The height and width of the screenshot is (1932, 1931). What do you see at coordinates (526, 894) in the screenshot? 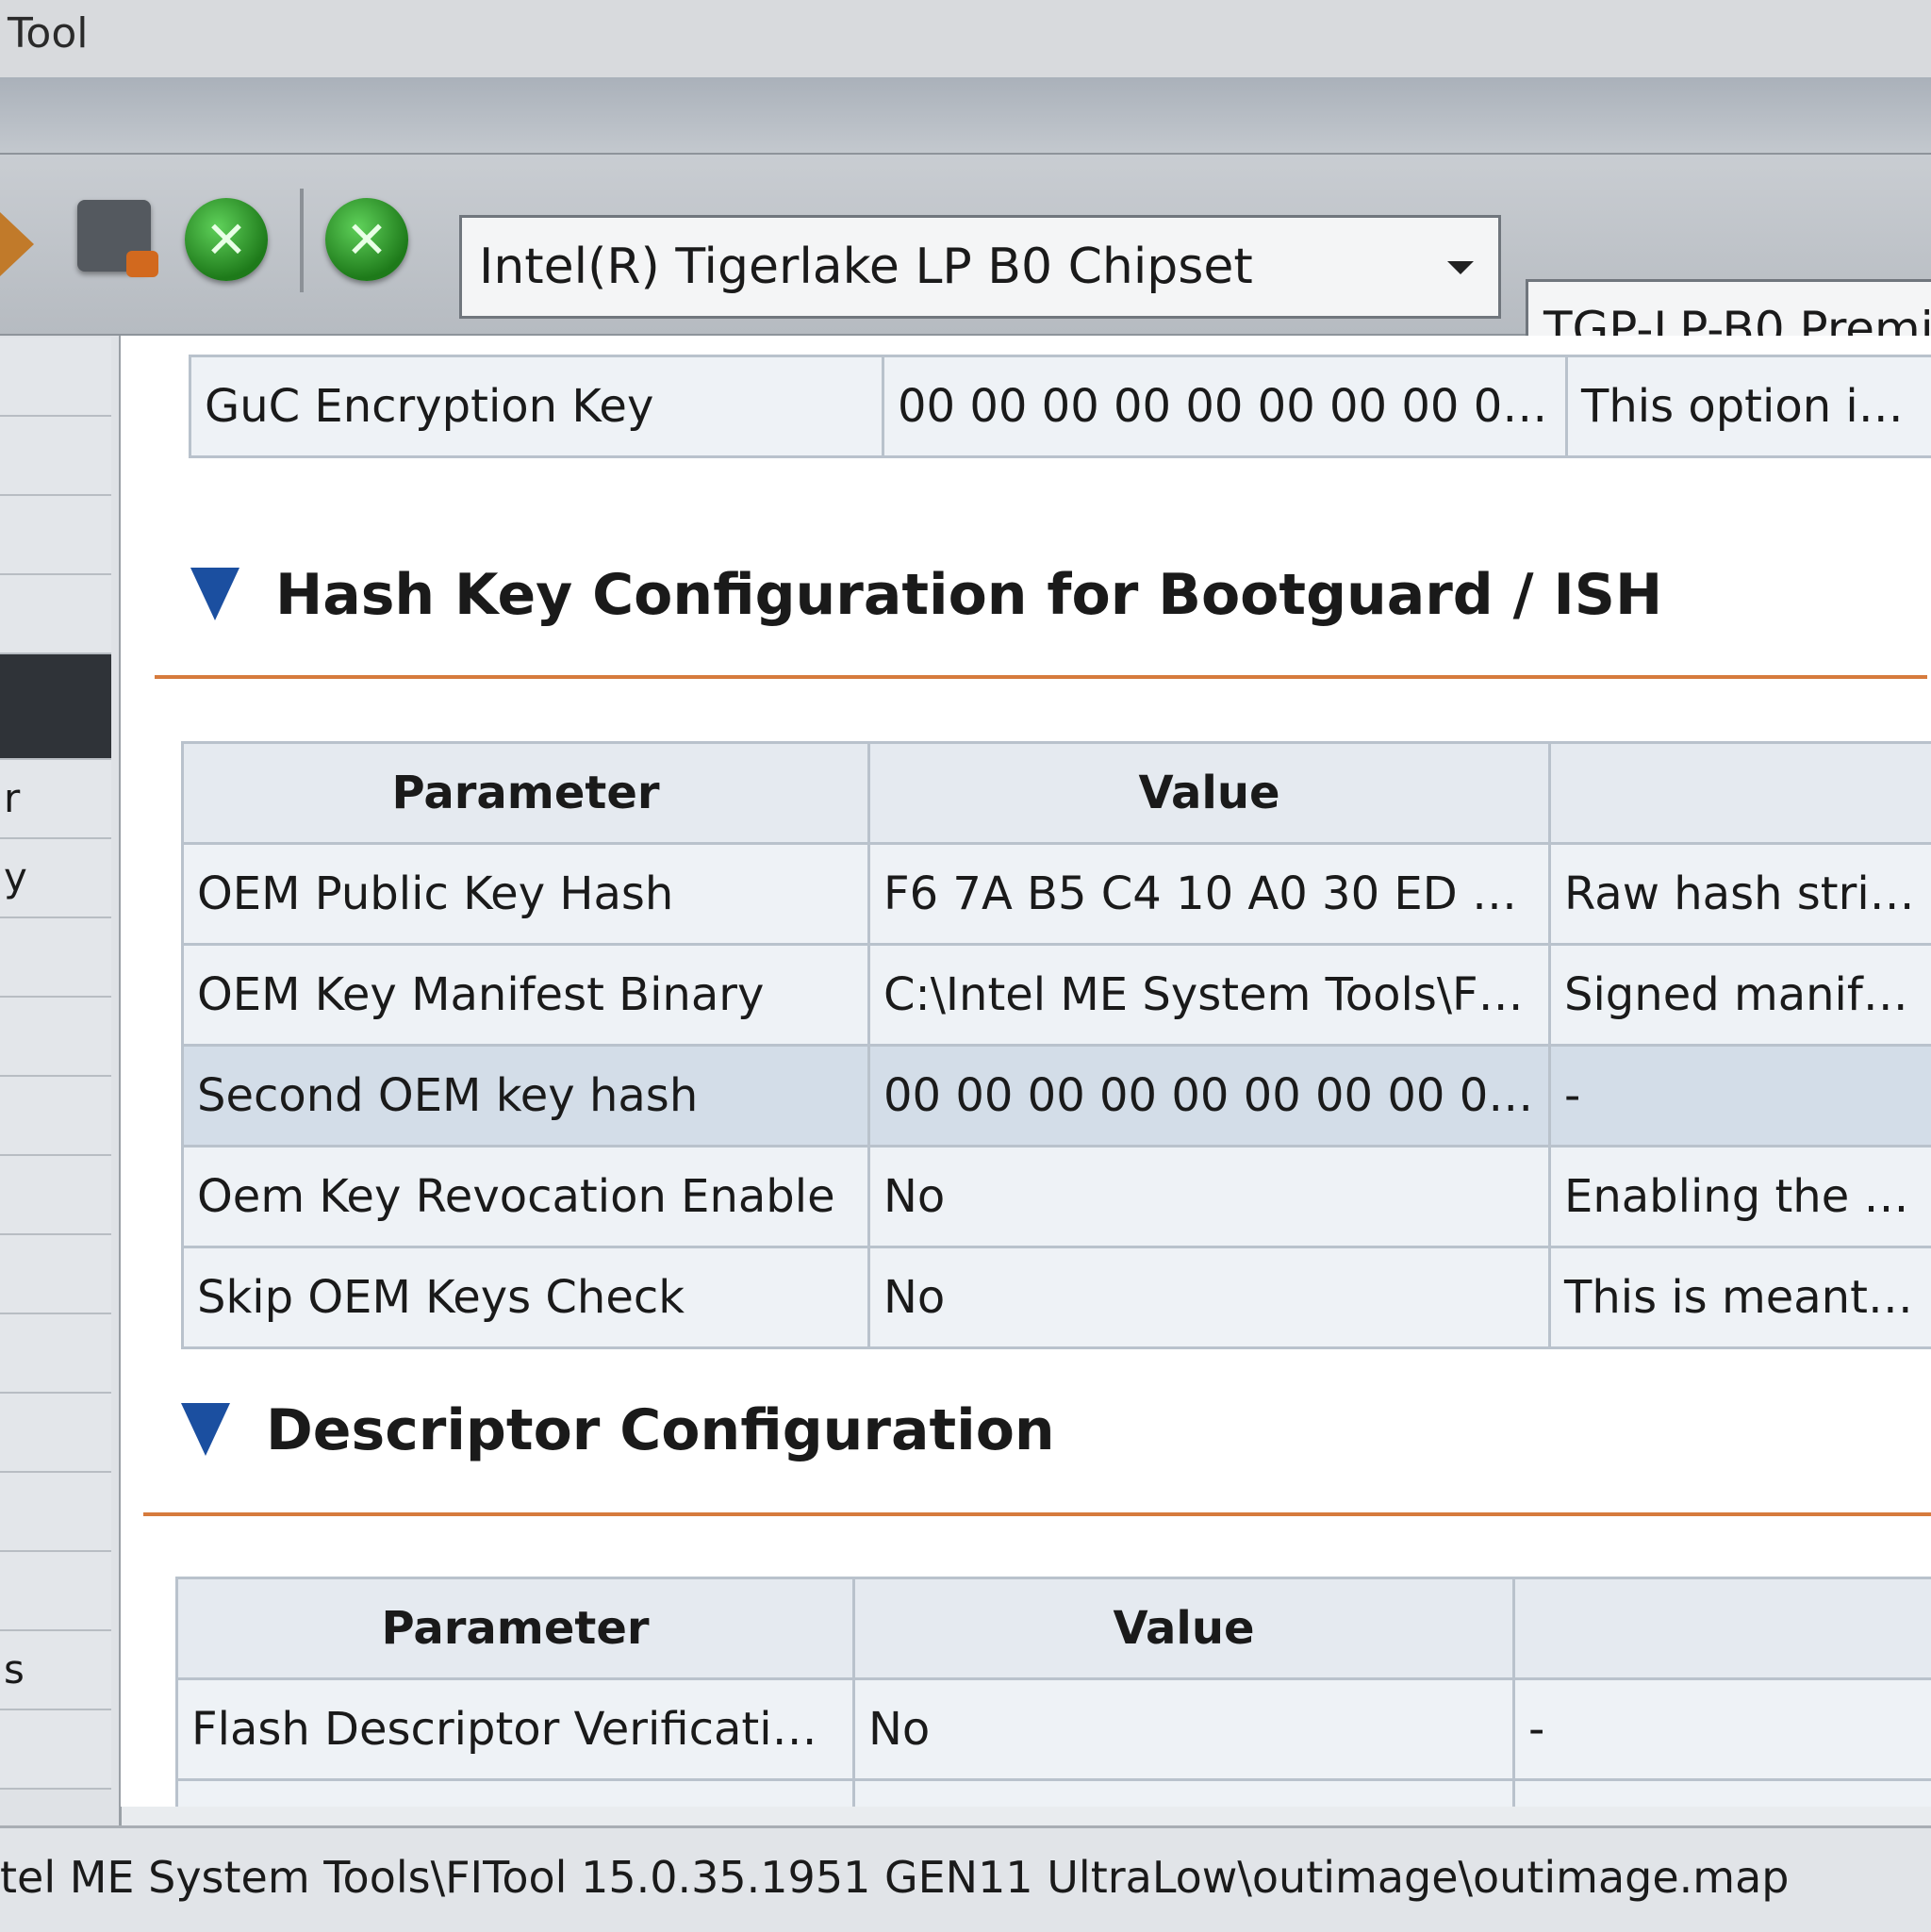
I see `parameter-cell: OEM Public Key Hash` at bounding box center [526, 894].